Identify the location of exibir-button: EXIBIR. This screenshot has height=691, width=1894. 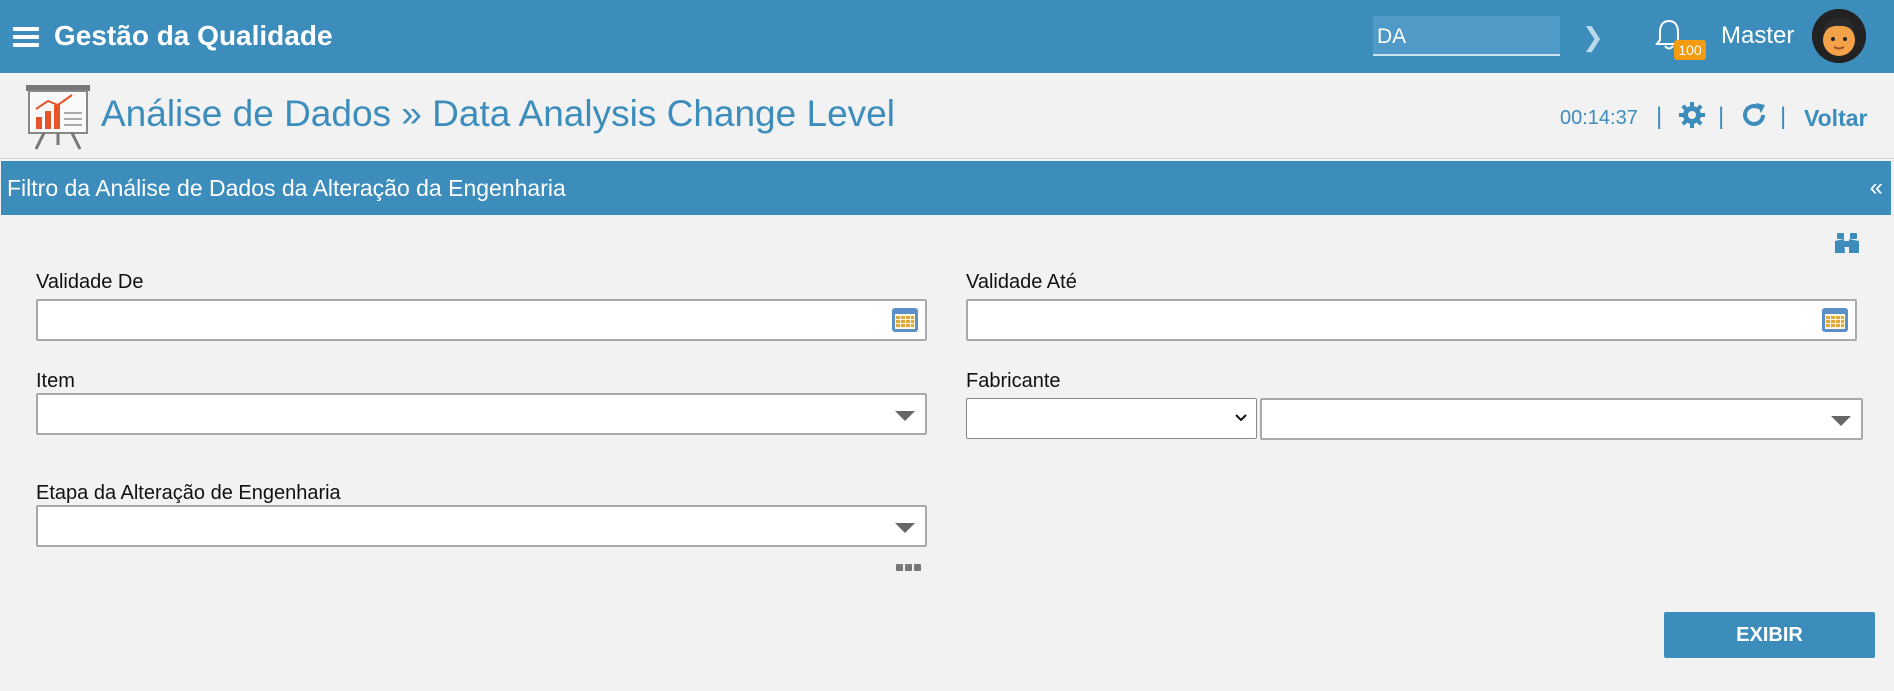
(1769, 635).